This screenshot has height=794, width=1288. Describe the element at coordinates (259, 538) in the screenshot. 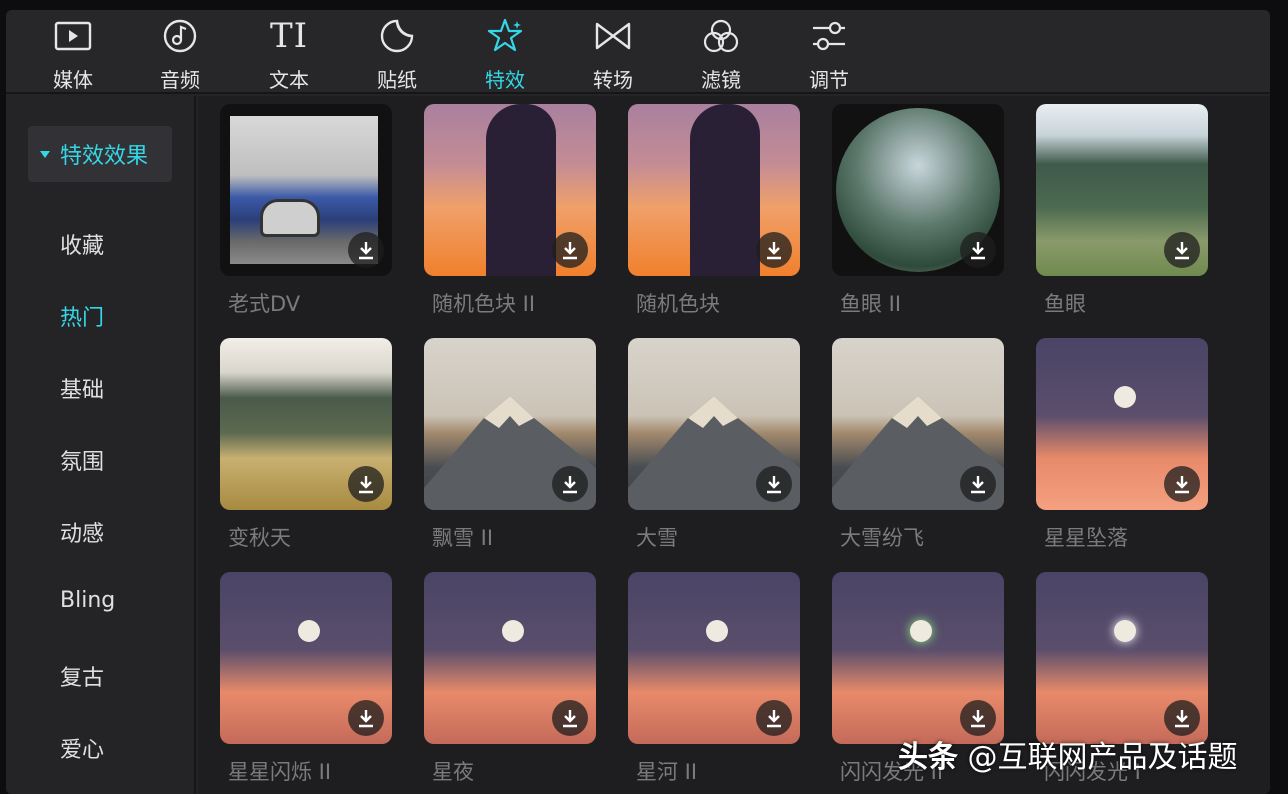

I see `effect-label: 变秋天` at that location.